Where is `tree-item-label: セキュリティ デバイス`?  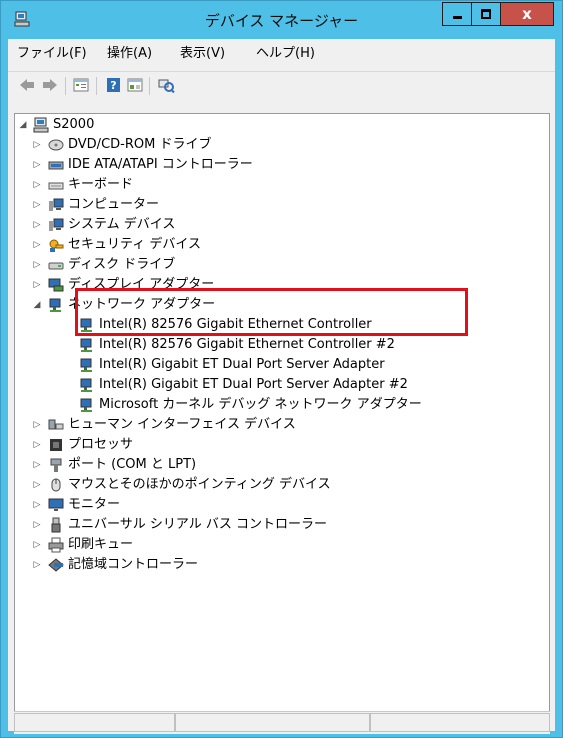
tree-item-label: セキュリティ デバイス is located at coordinates (134, 244).